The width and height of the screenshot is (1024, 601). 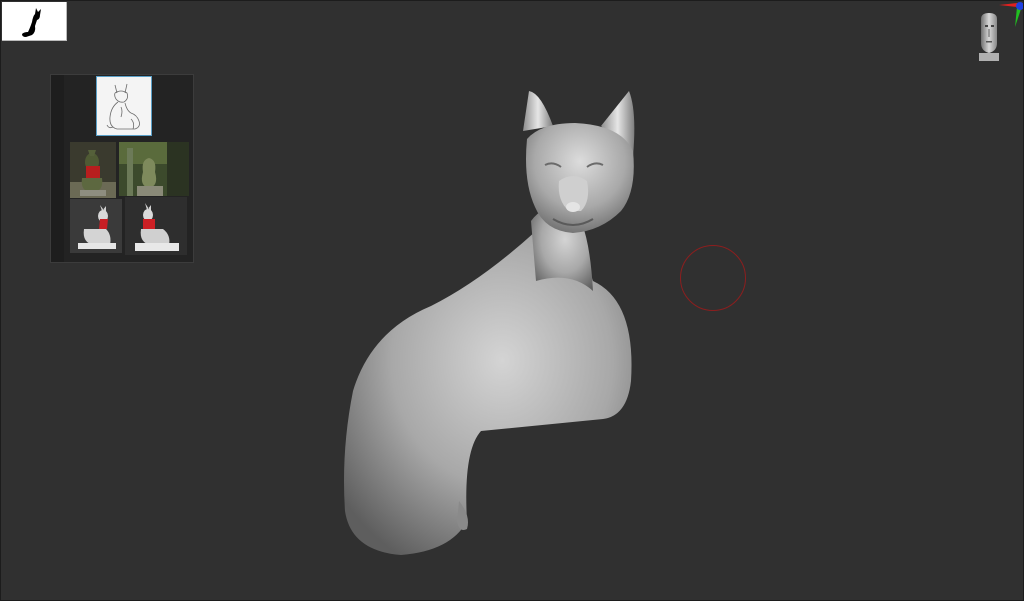 What do you see at coordinates (1001, 31) in the screenshot?
I see `head-orientation-icon` at bounding box center [1001, 31].